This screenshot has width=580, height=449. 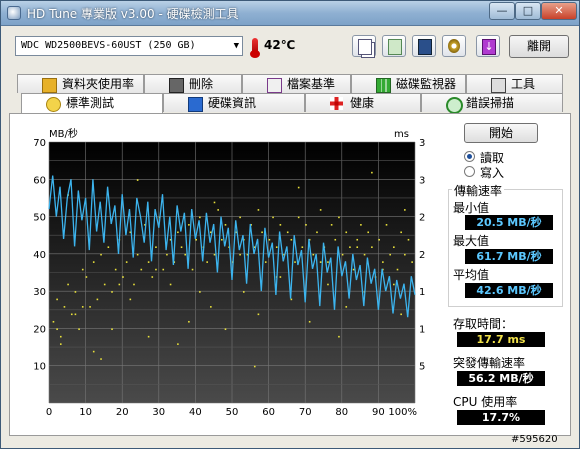 What do you see at coordinates (378, 412) in the screenshot?
I see `x-axis-tick-label: 90` at bounding box center [378, 412].